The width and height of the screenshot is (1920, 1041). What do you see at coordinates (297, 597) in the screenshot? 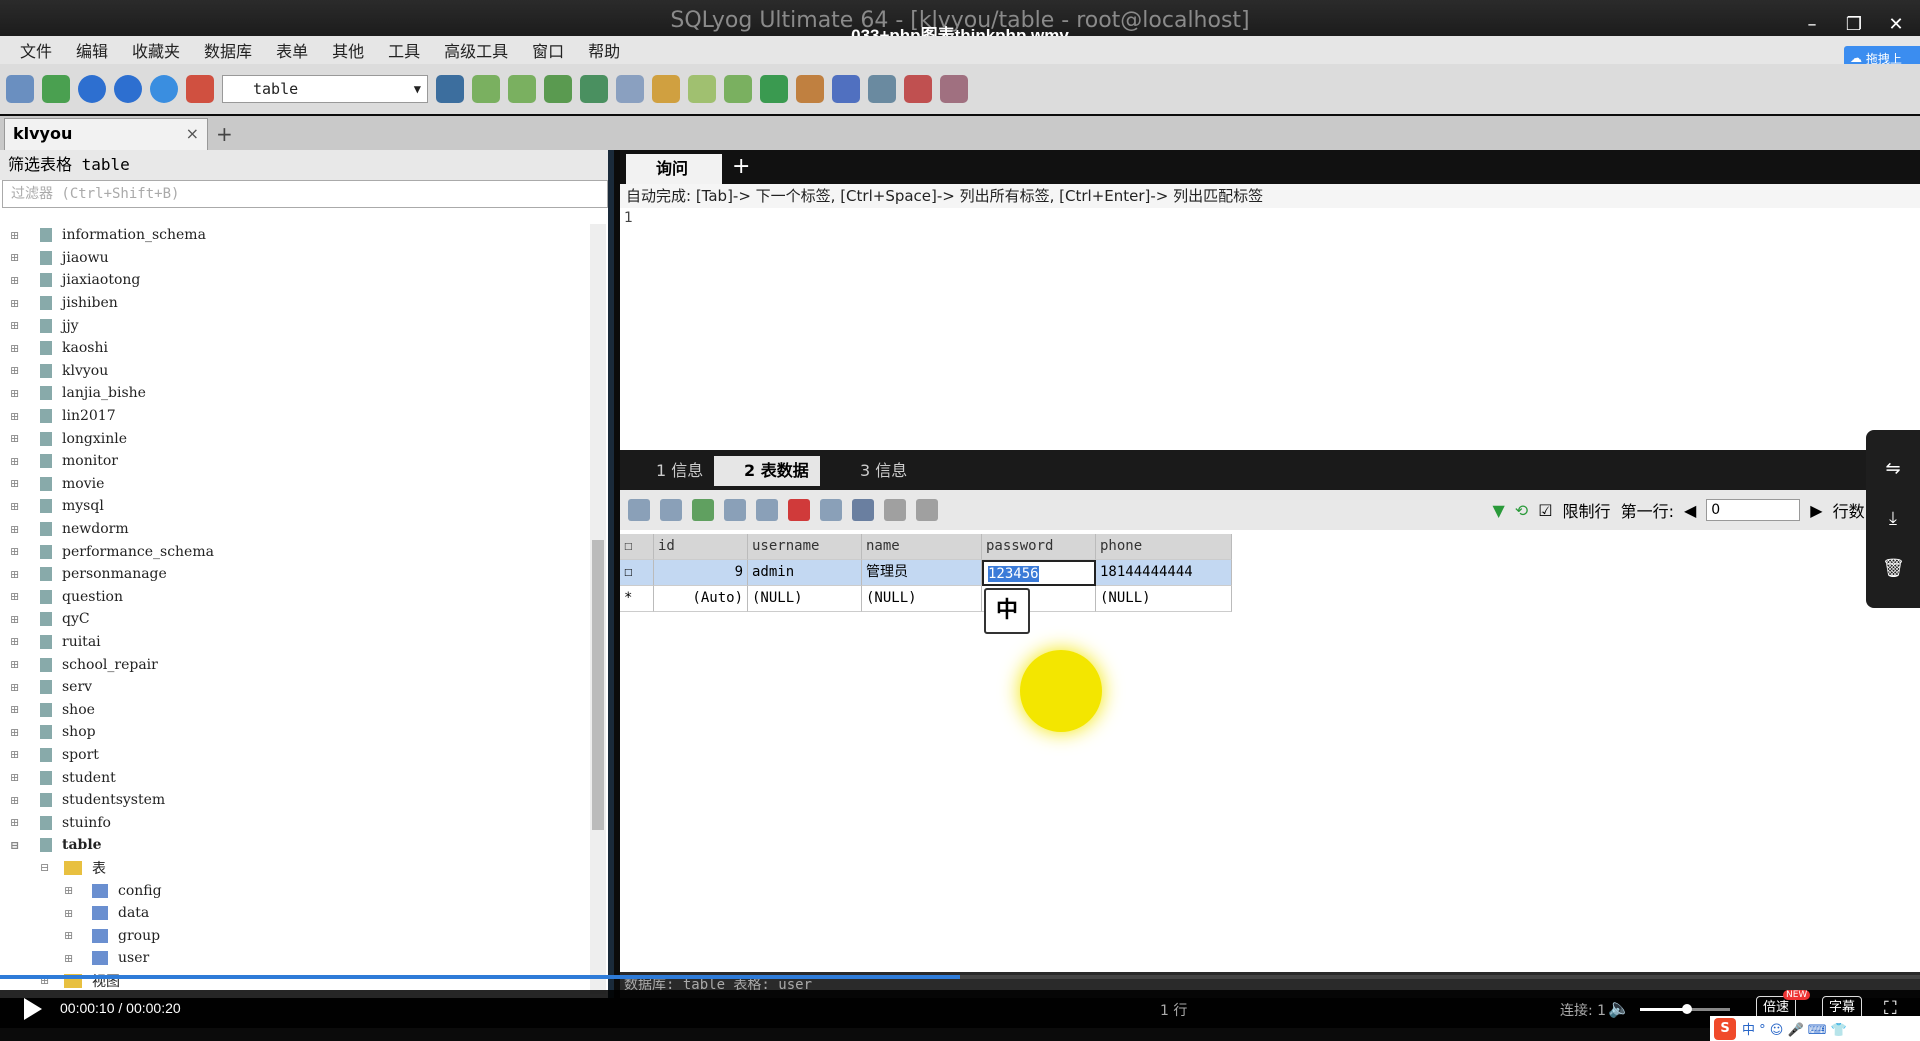
I see `tree-item-database: ⊞ question` at bounding box center [297, 597].